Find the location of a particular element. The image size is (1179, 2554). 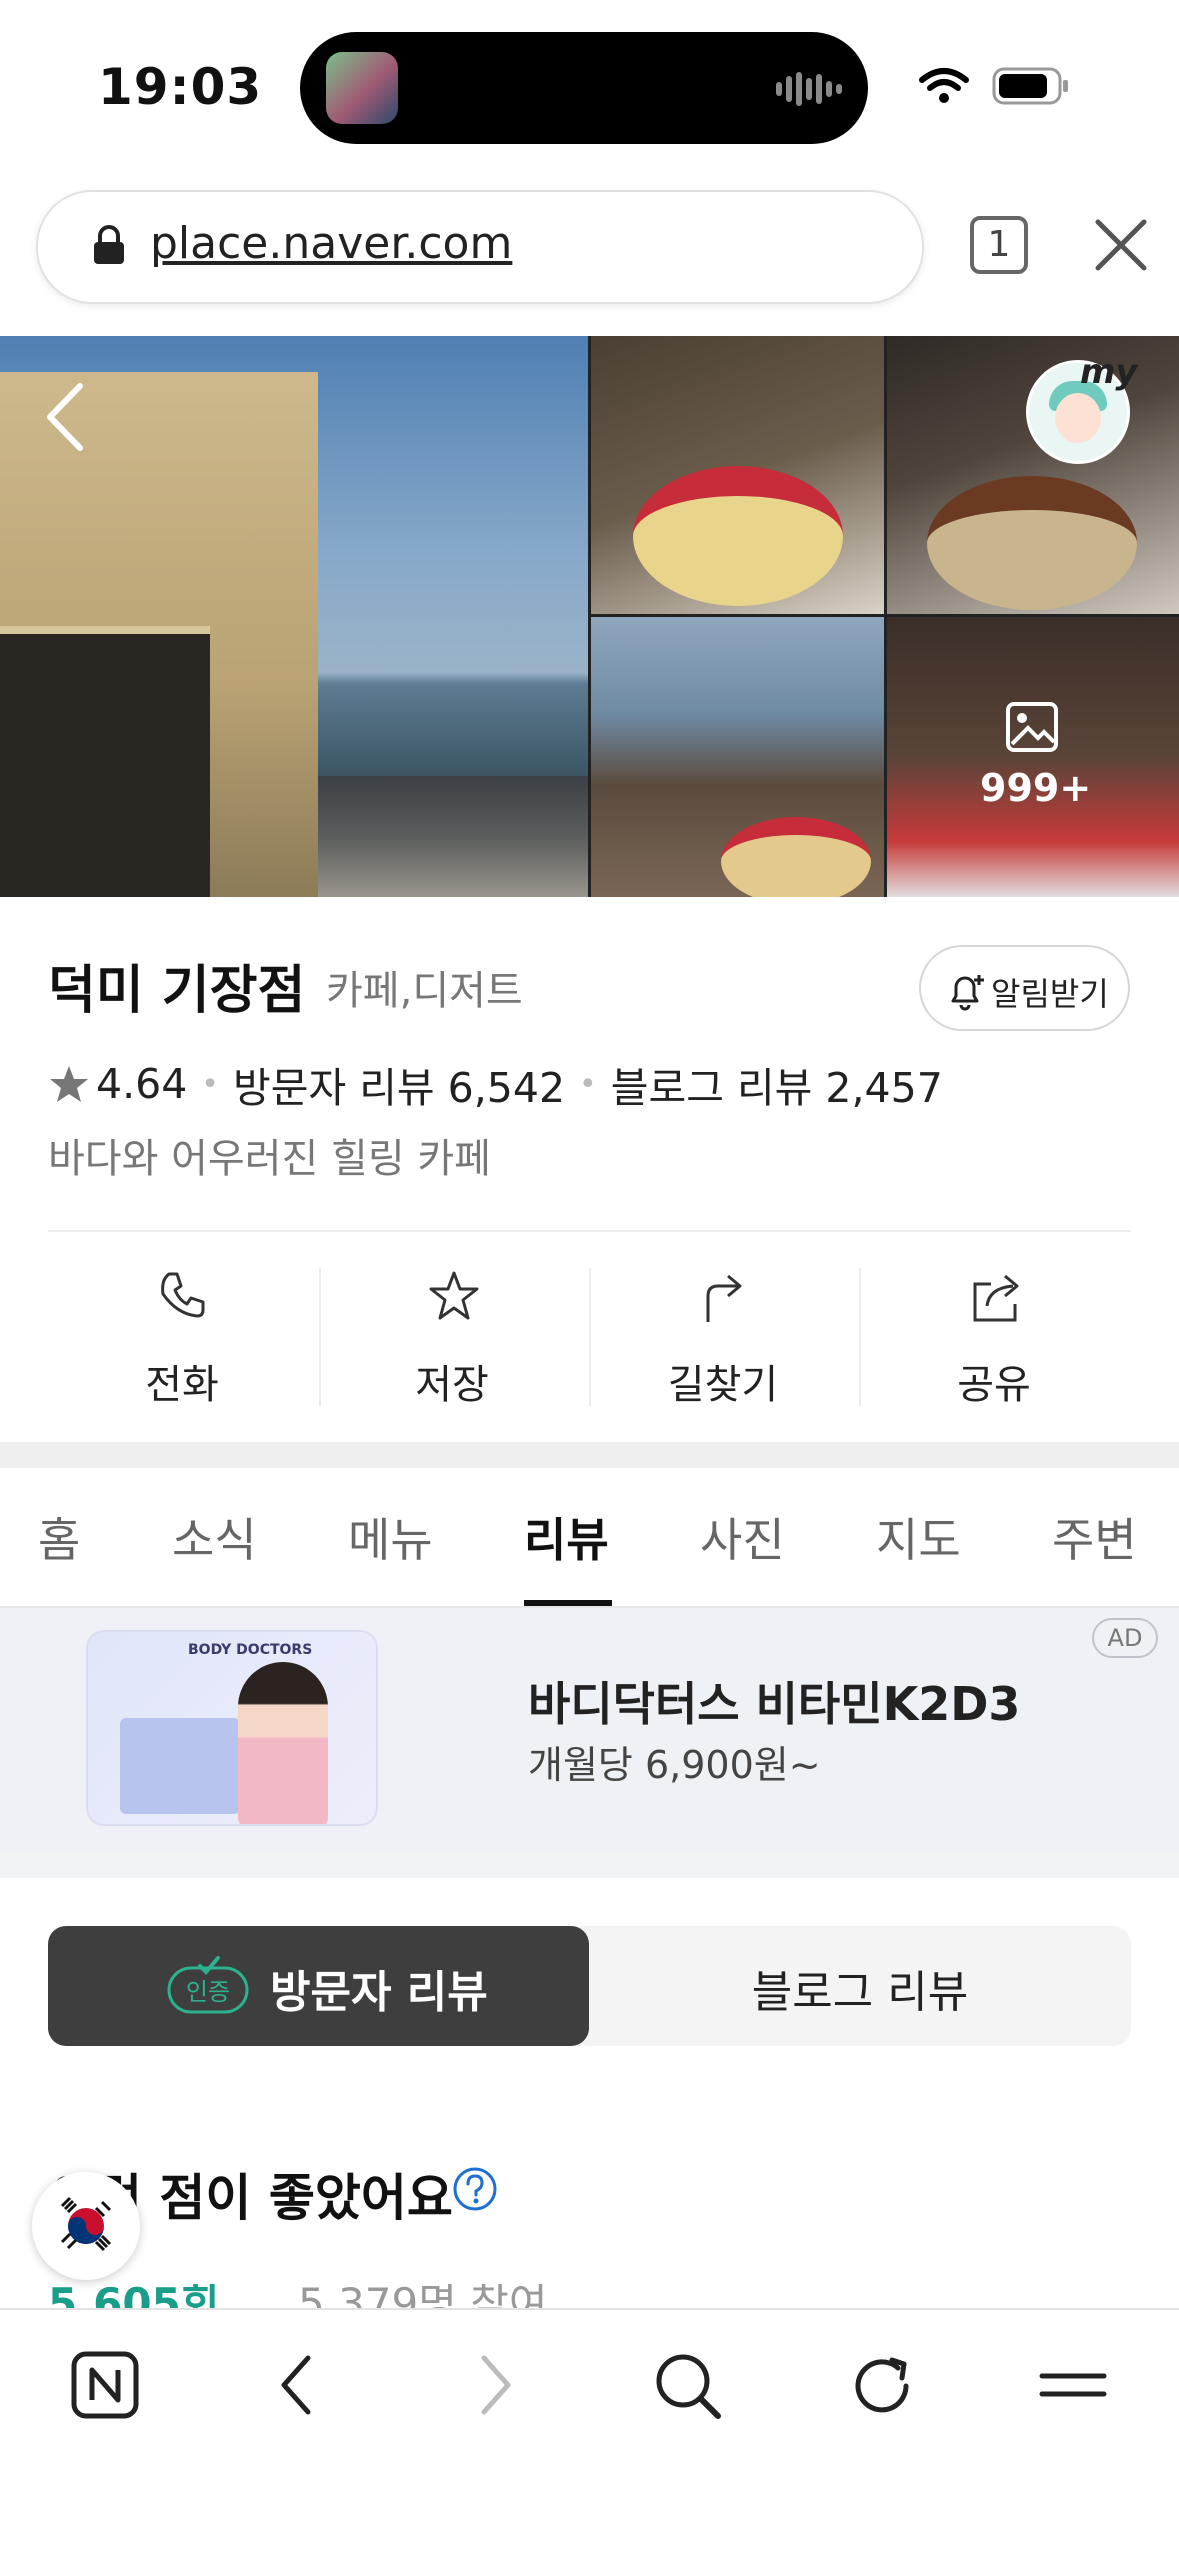

more-photos-thumbnail is located at coordinates (1033, 757).